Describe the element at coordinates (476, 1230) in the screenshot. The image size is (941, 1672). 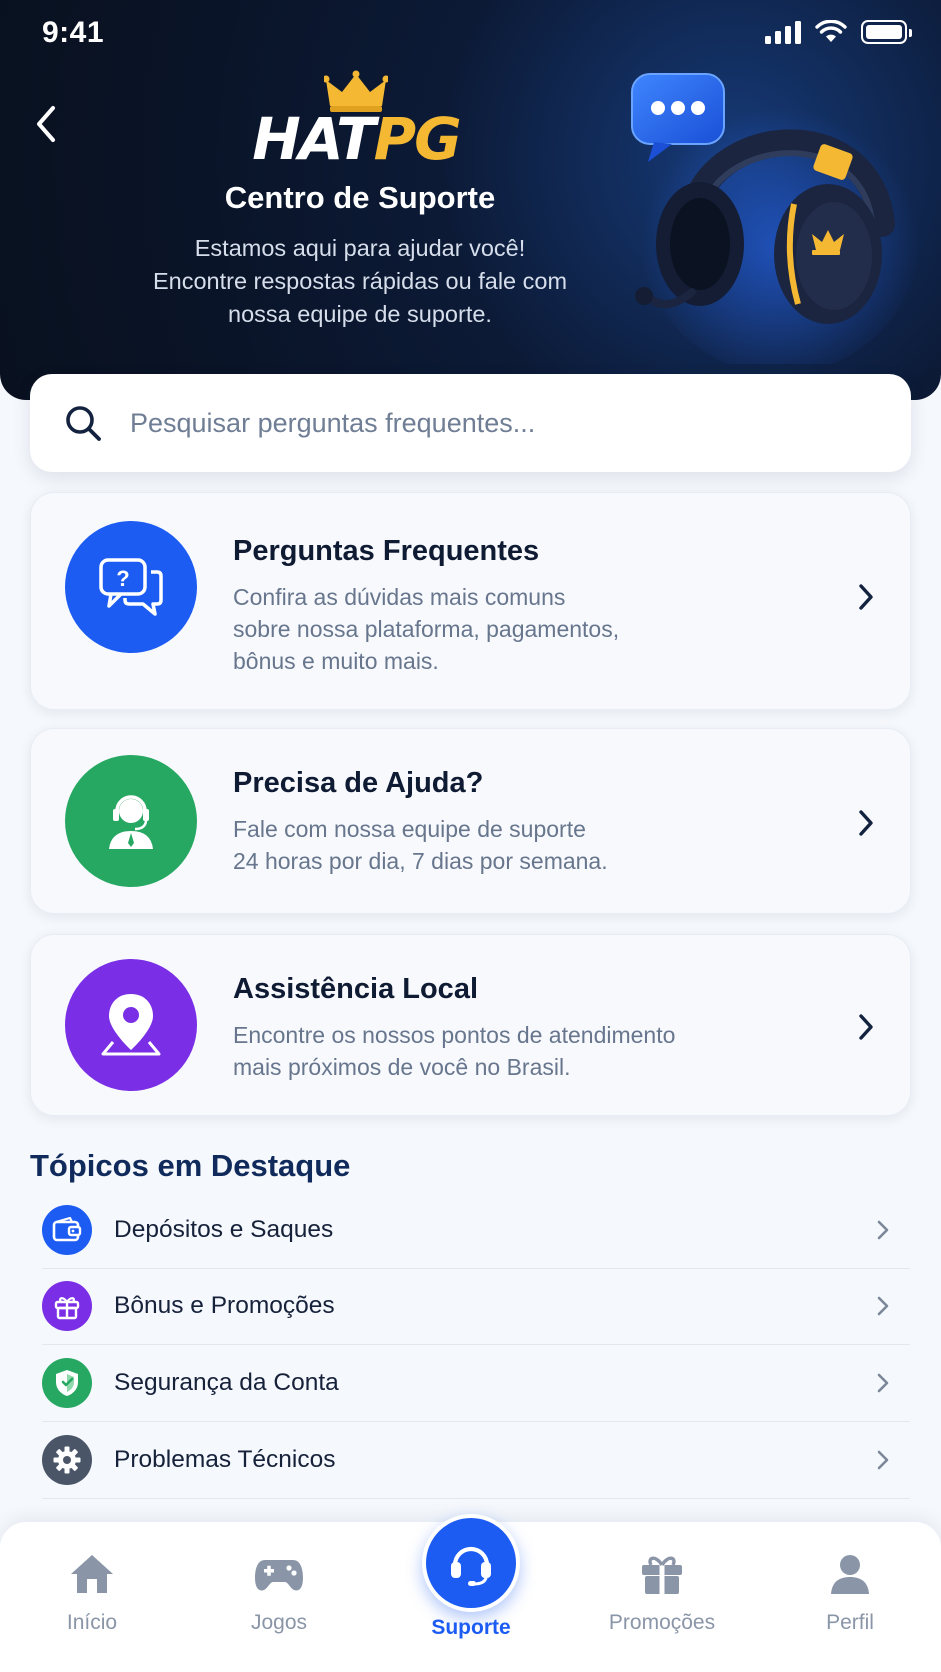
I see `topic-item-deposits: Depósitos e Saques` at that location.